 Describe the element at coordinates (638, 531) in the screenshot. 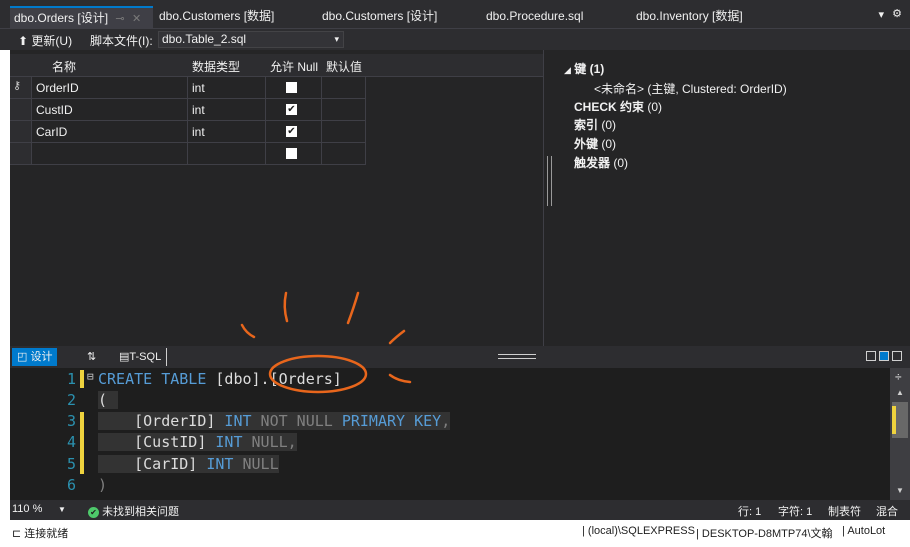

I see `server-name: | (local)\SQLEXPRESS` at that location.